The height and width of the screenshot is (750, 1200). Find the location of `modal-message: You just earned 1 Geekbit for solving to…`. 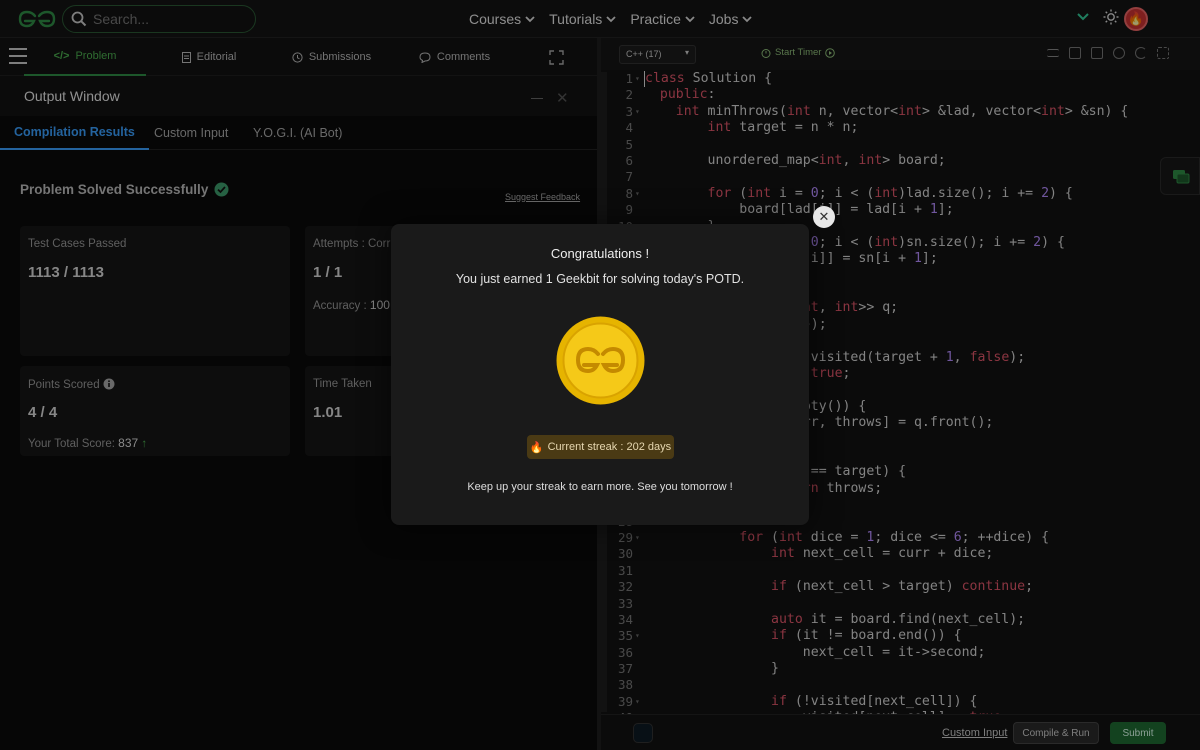

modal-message: You just earned 1 Geekbit for solving to… is located at coordinates (600, 279).